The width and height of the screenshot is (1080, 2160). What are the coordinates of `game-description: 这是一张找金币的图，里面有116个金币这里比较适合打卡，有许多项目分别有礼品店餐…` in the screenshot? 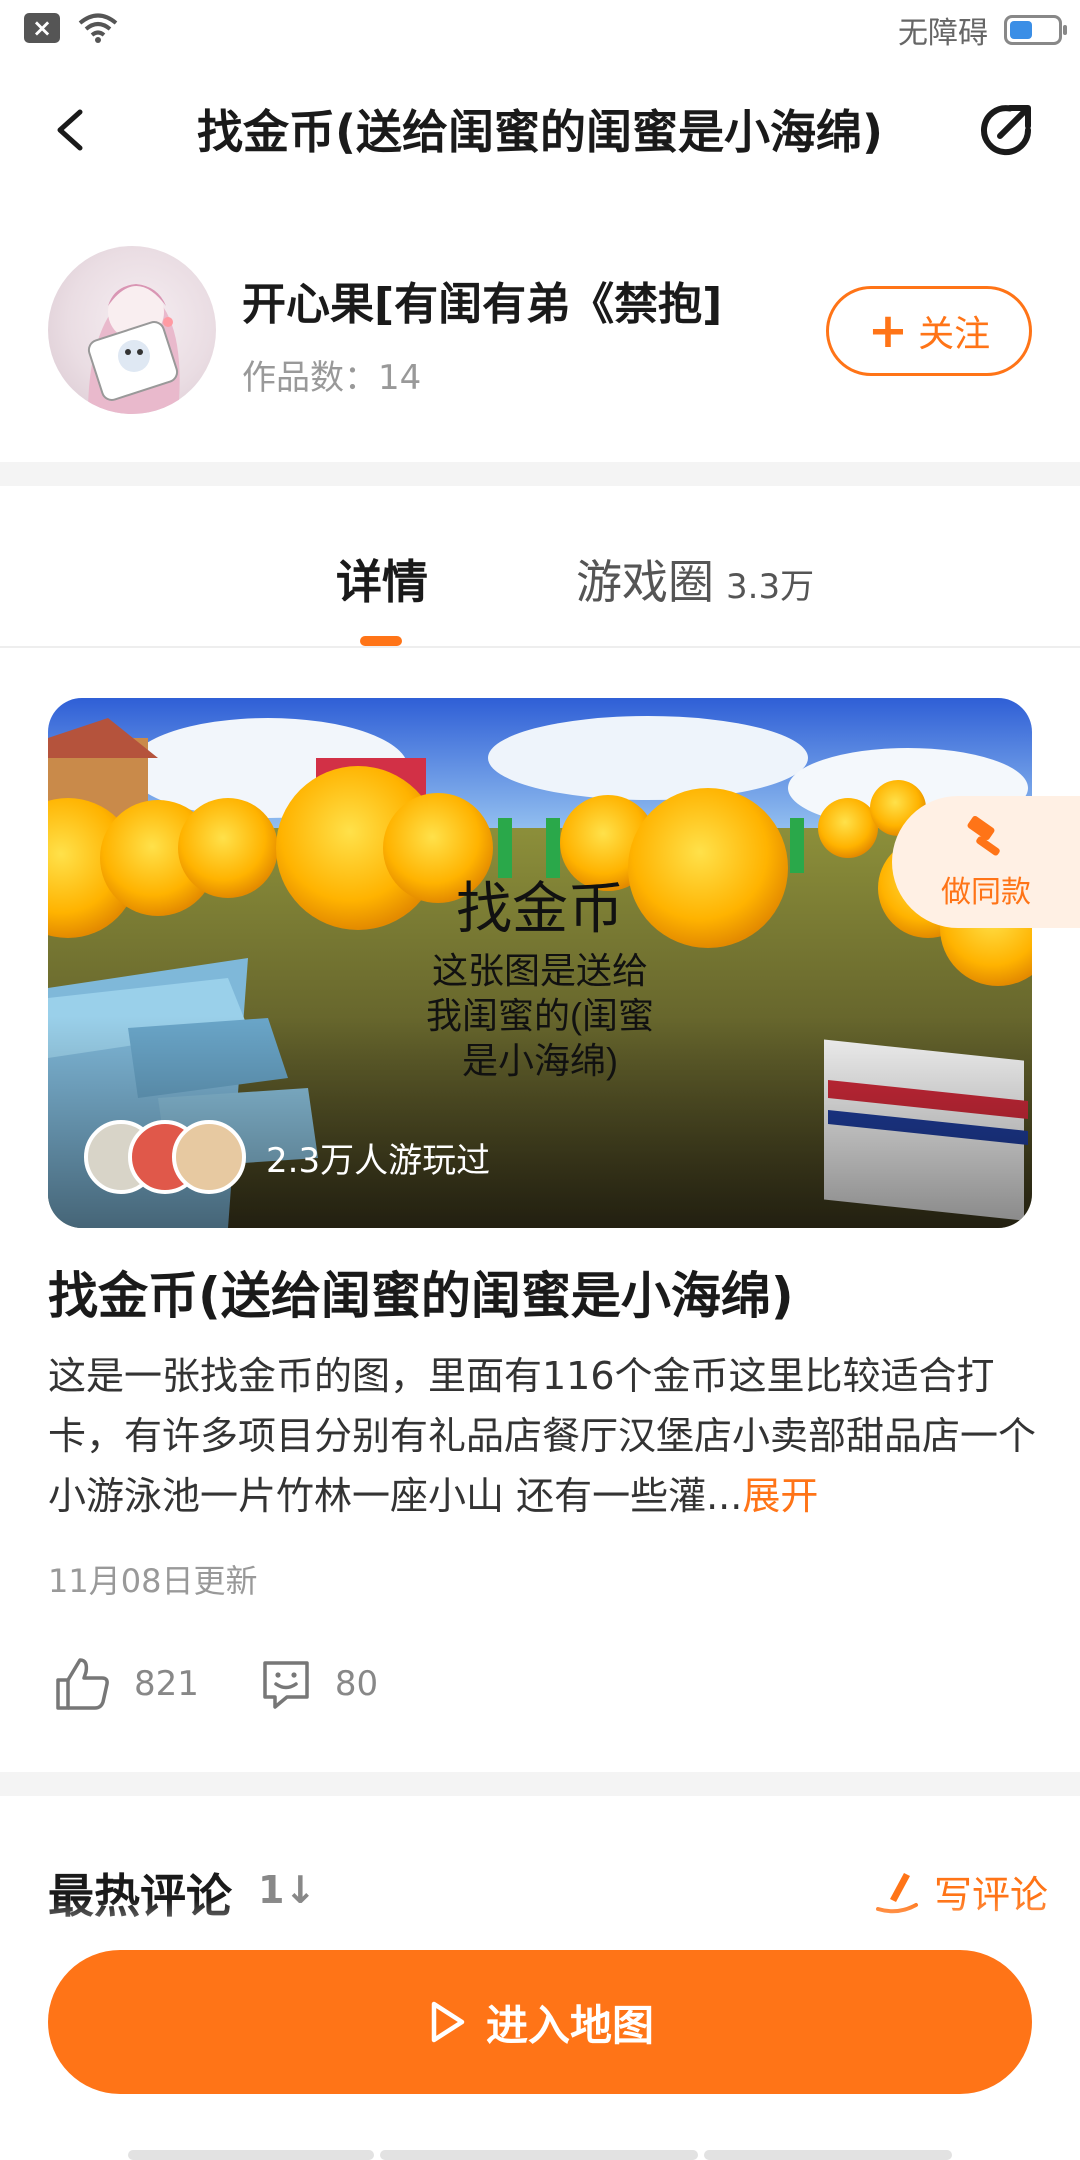 It's located at (543, 1436).